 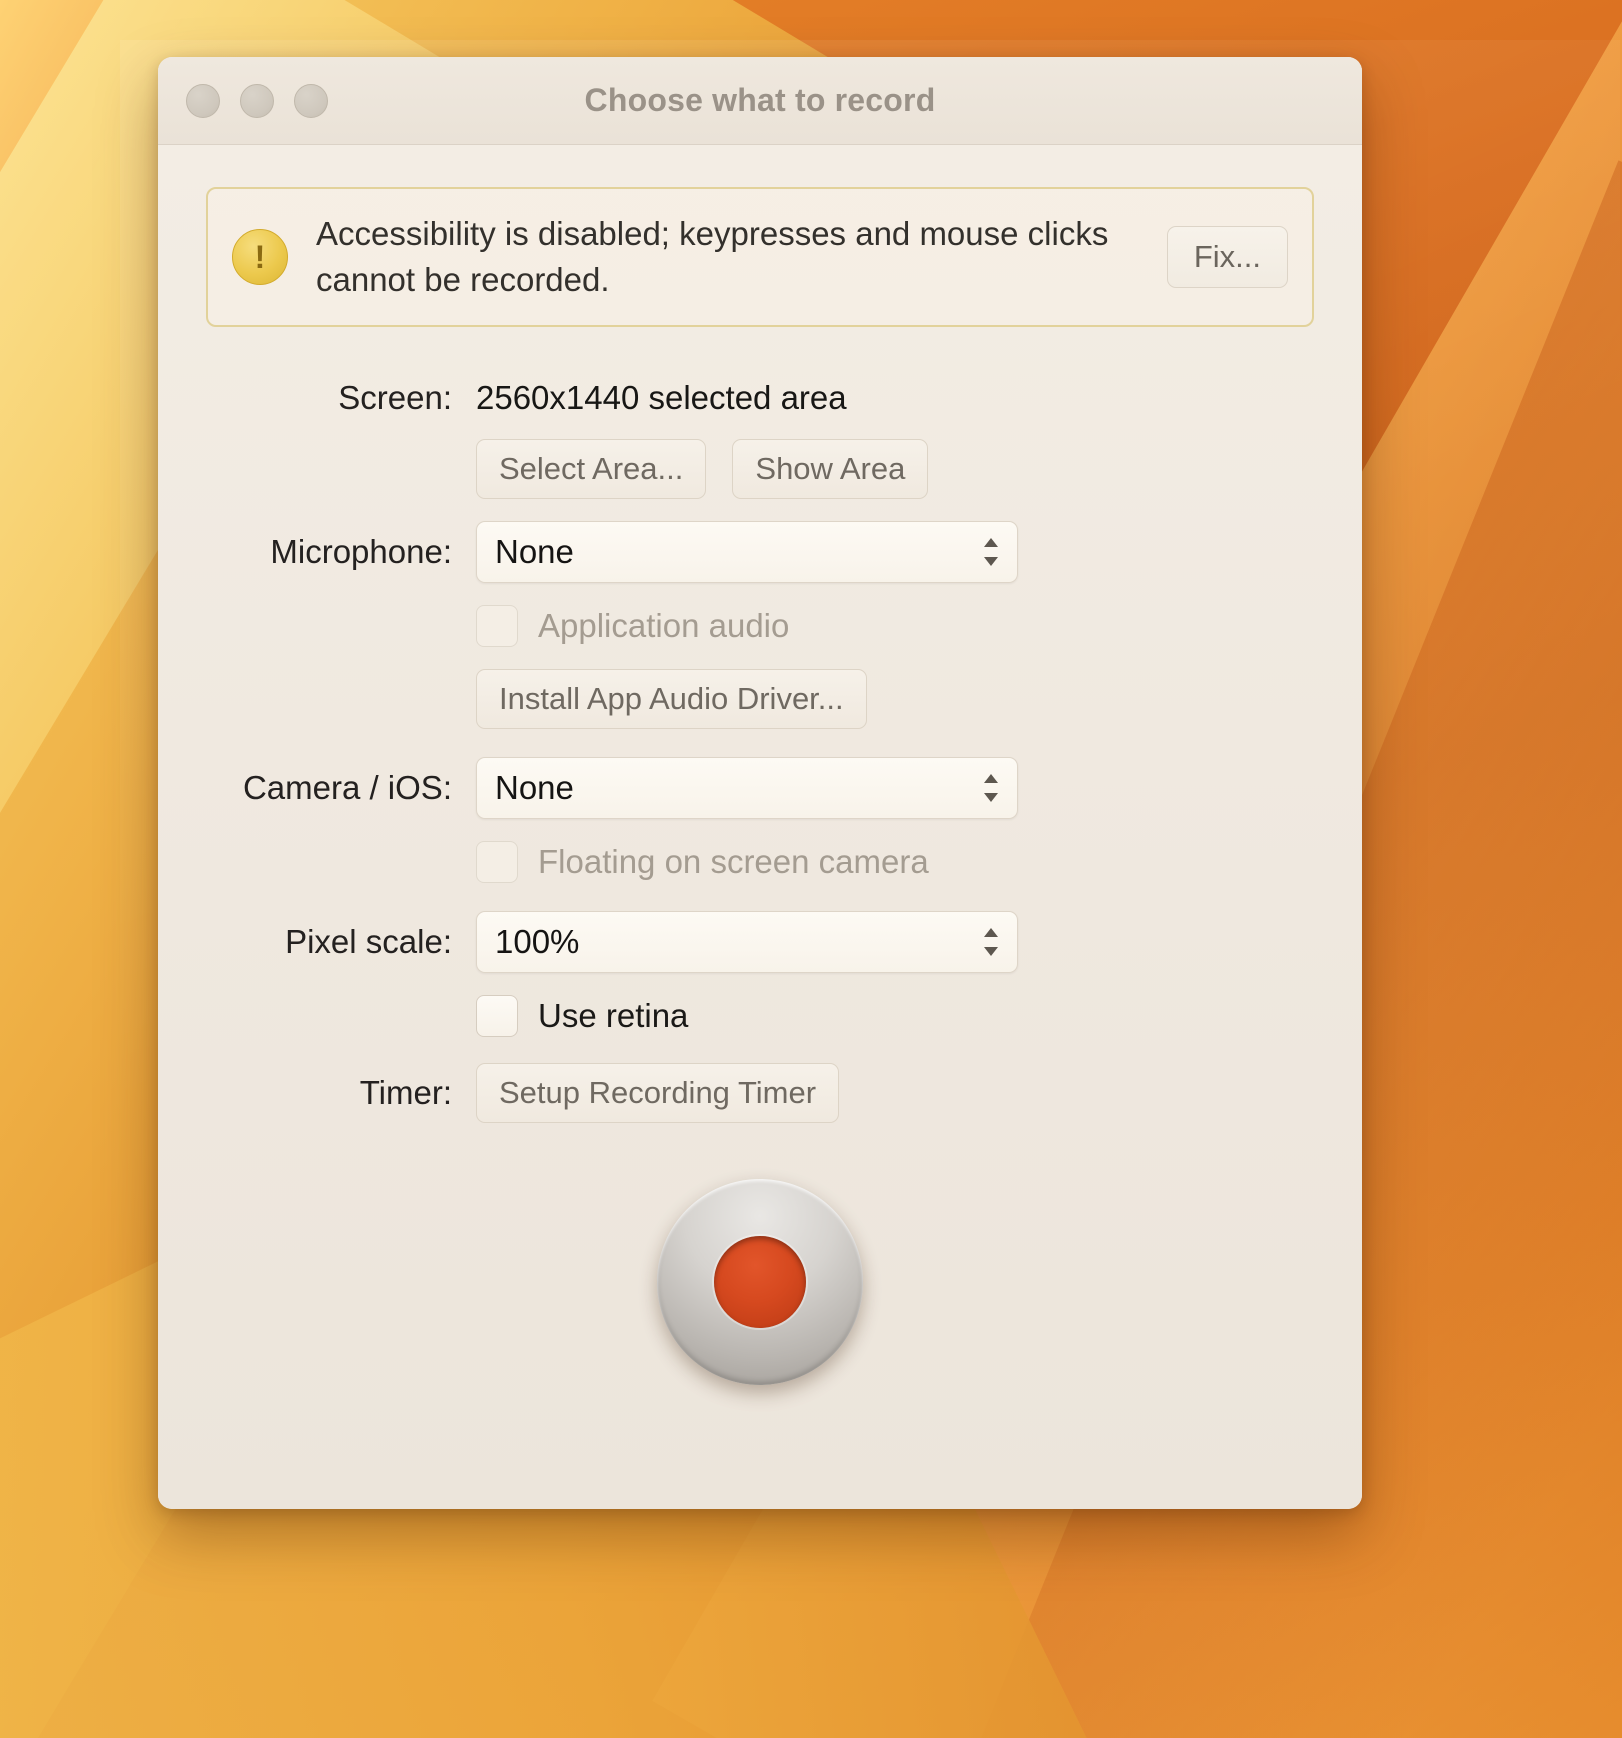 What do you see at coordinates (405, 1092) in the screenshot?
I see `timer-label: Timer:` at bounding box center [405, 1092].